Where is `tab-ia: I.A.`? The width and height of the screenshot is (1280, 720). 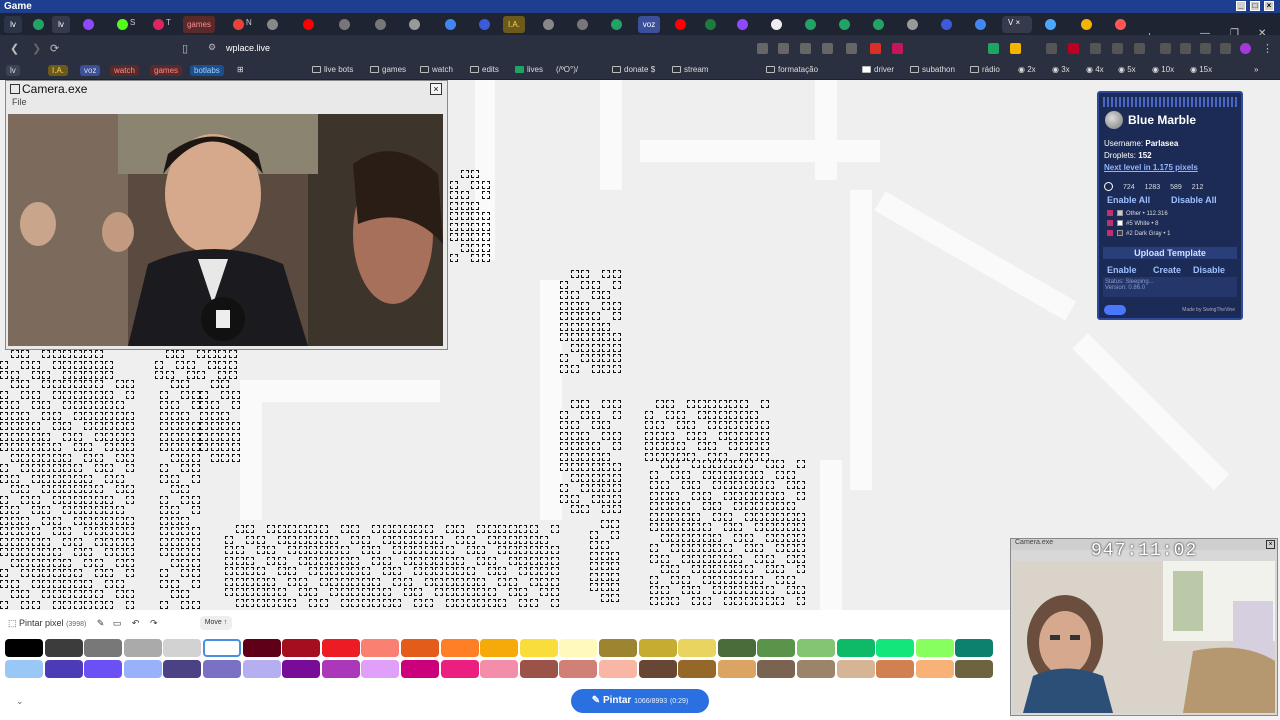
tab-ia: I.A. is located at coordinates (514, 24).